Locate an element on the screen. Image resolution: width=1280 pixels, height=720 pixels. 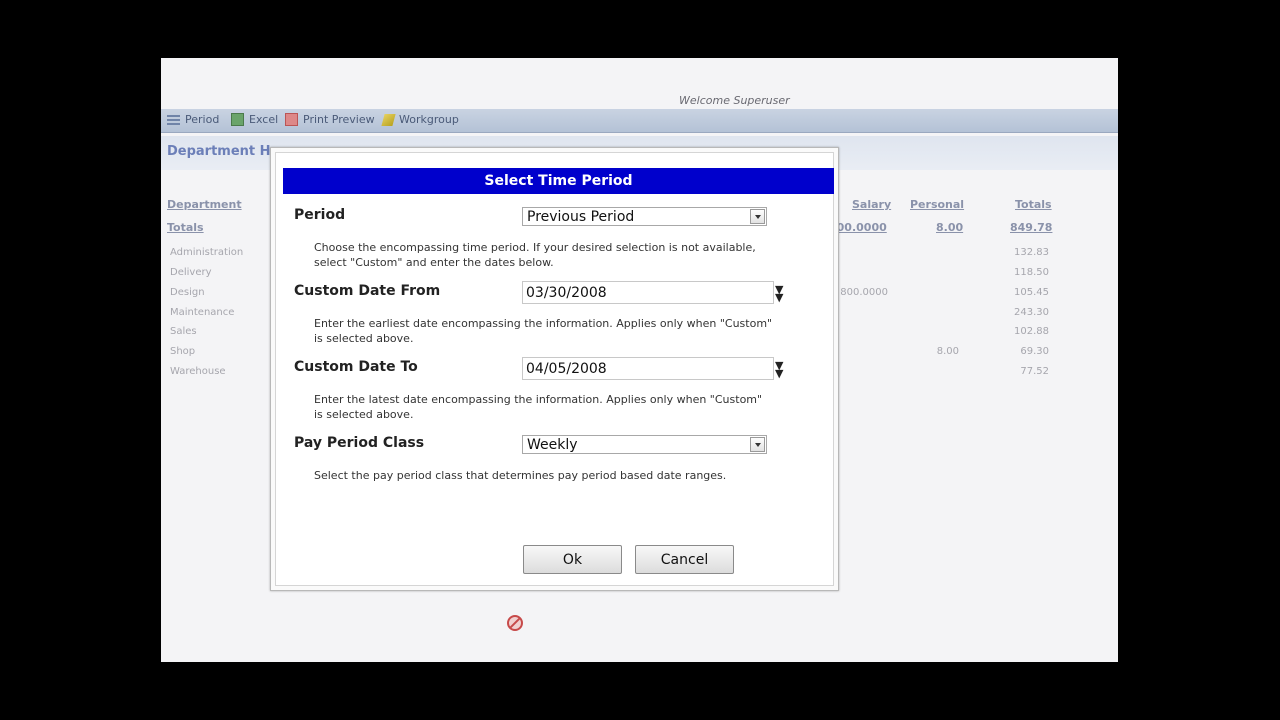
table-row-totals: 77.52 is located at coordinates (1034, 371).